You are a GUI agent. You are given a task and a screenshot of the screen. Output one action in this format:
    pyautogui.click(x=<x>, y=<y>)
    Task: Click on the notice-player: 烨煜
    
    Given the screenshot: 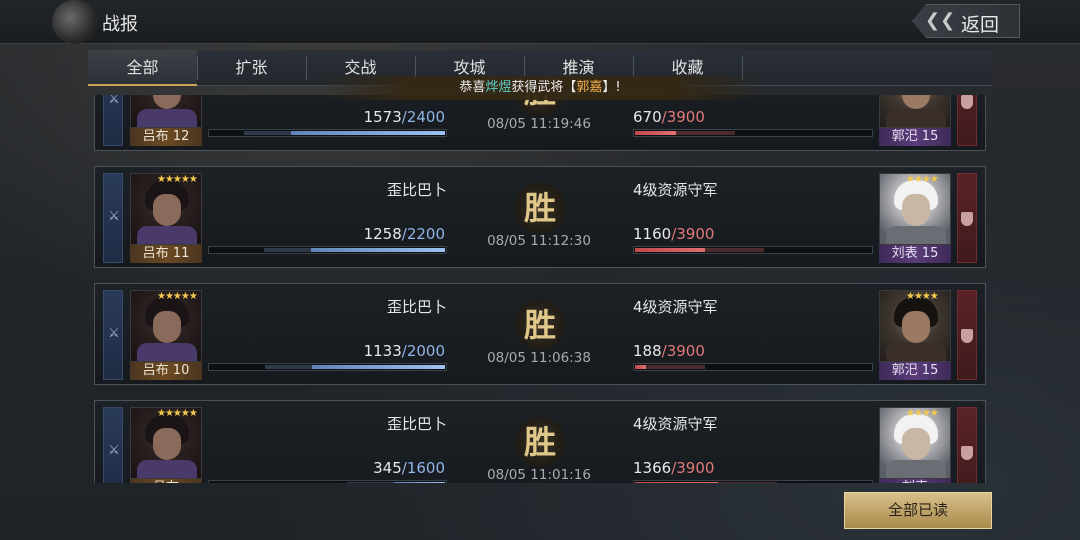 What is the action you would take?
    pyautogui.click(x=498, y=87)
    